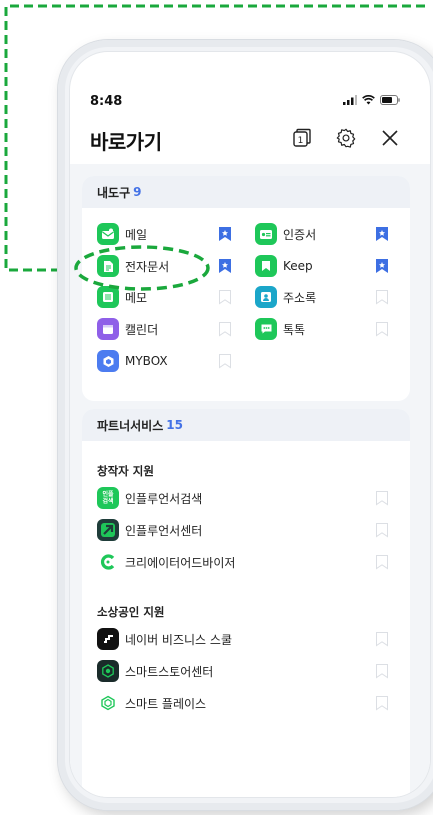  I want to click on tool-label: 톡톡, so click(294, 329).